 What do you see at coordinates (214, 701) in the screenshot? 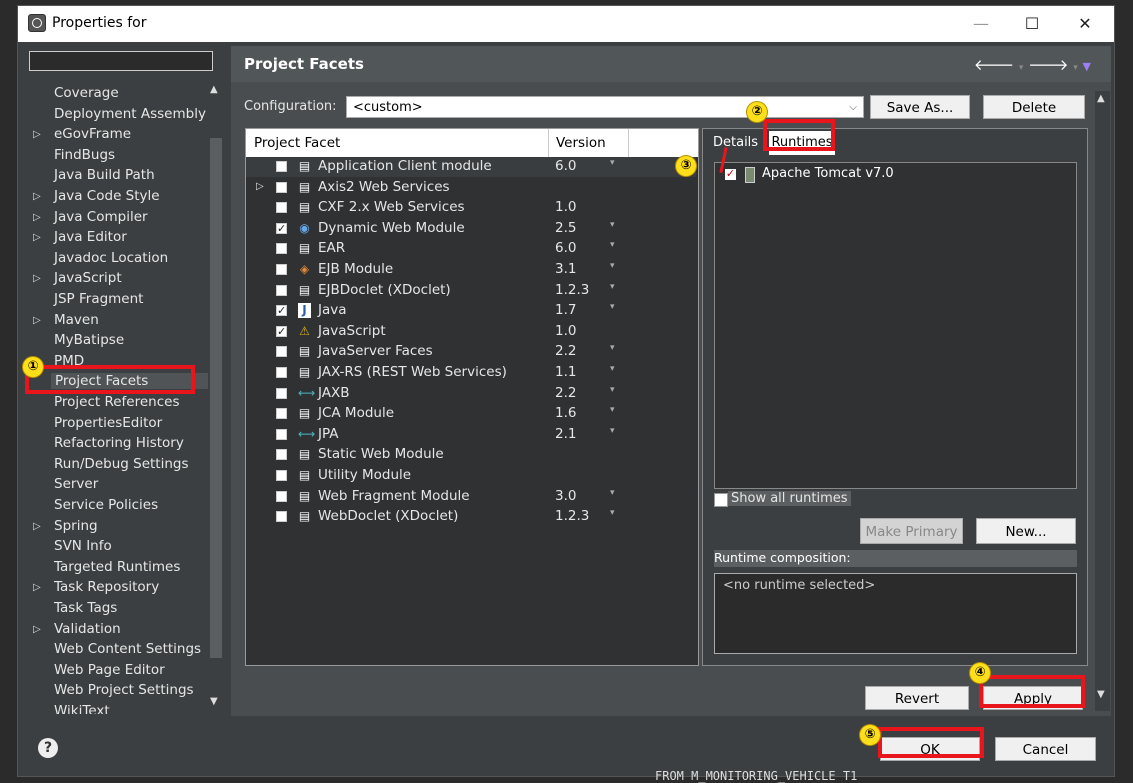
I see `scroll-down-icon: ▼` at bounding box center [214, 701].